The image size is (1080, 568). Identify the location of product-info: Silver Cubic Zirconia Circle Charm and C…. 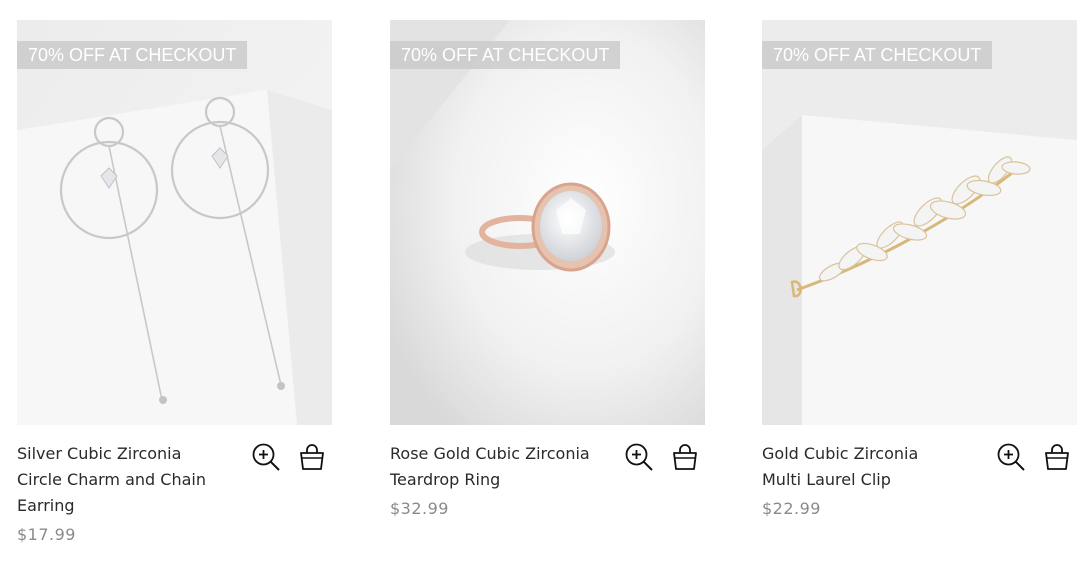
(174, 493).